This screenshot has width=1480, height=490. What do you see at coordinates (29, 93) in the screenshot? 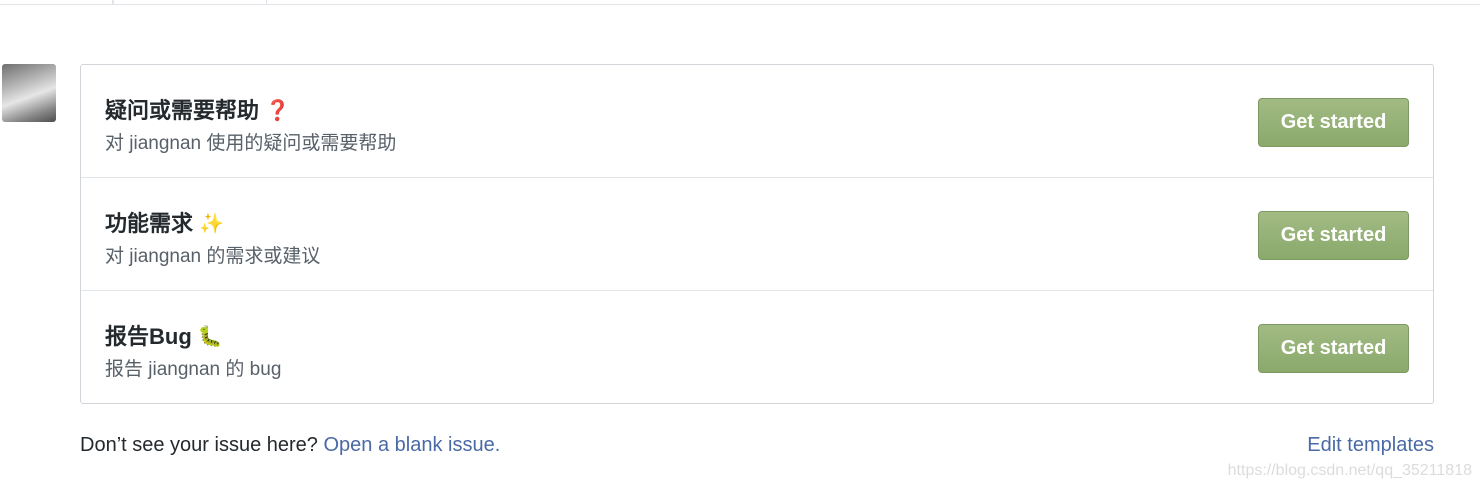
I see `avatar` at bounding box center [29, 93].